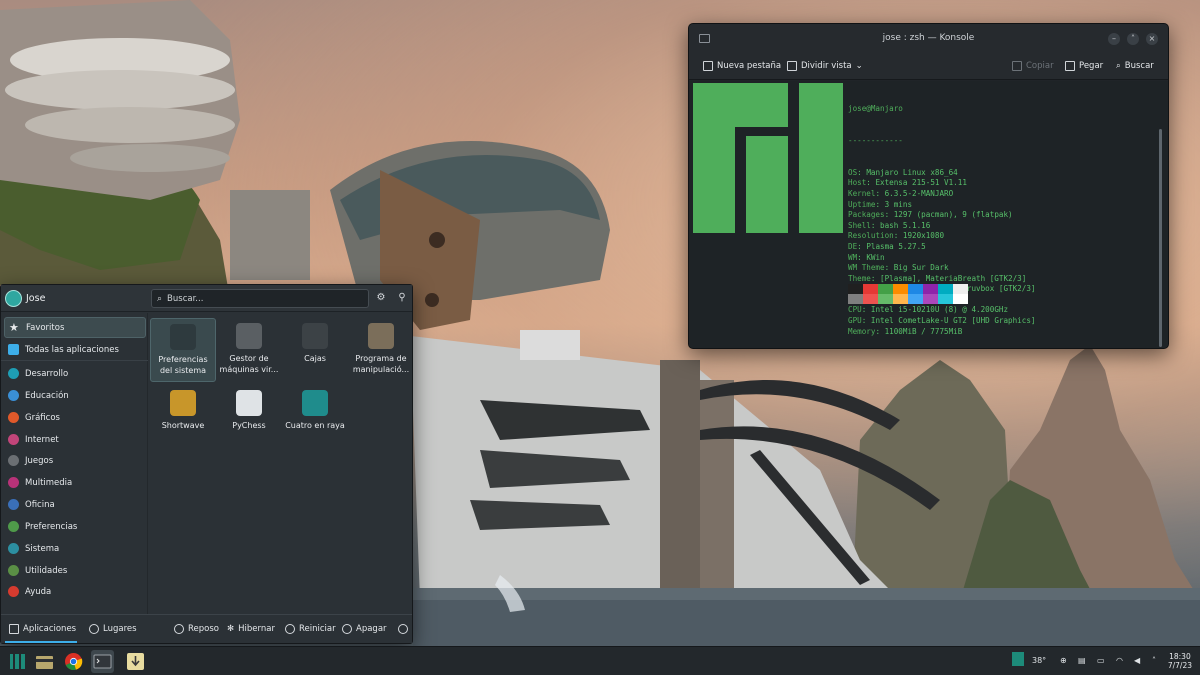  Describe the element at coordinates (315, 425) in the screenshot. I see `app-label: Cuatro en raya` at that location.